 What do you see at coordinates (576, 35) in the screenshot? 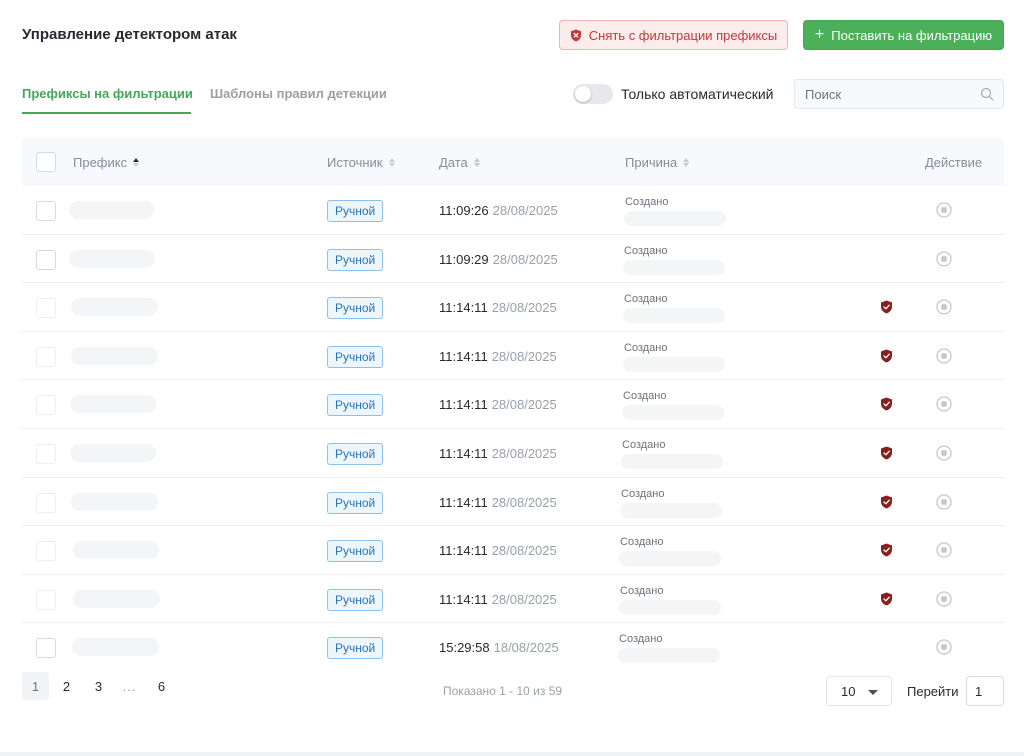
I see `shield-x-icon` at bounding box center [576, 35].